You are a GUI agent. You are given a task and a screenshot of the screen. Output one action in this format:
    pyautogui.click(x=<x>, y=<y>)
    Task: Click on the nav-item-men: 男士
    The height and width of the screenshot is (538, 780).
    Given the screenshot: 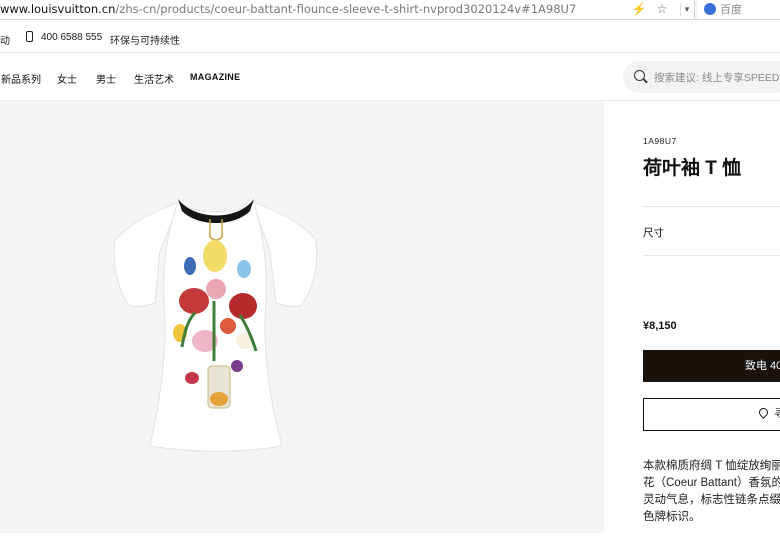 What is the action you would take?
    pyautogui.click(x=106, y=78)
    